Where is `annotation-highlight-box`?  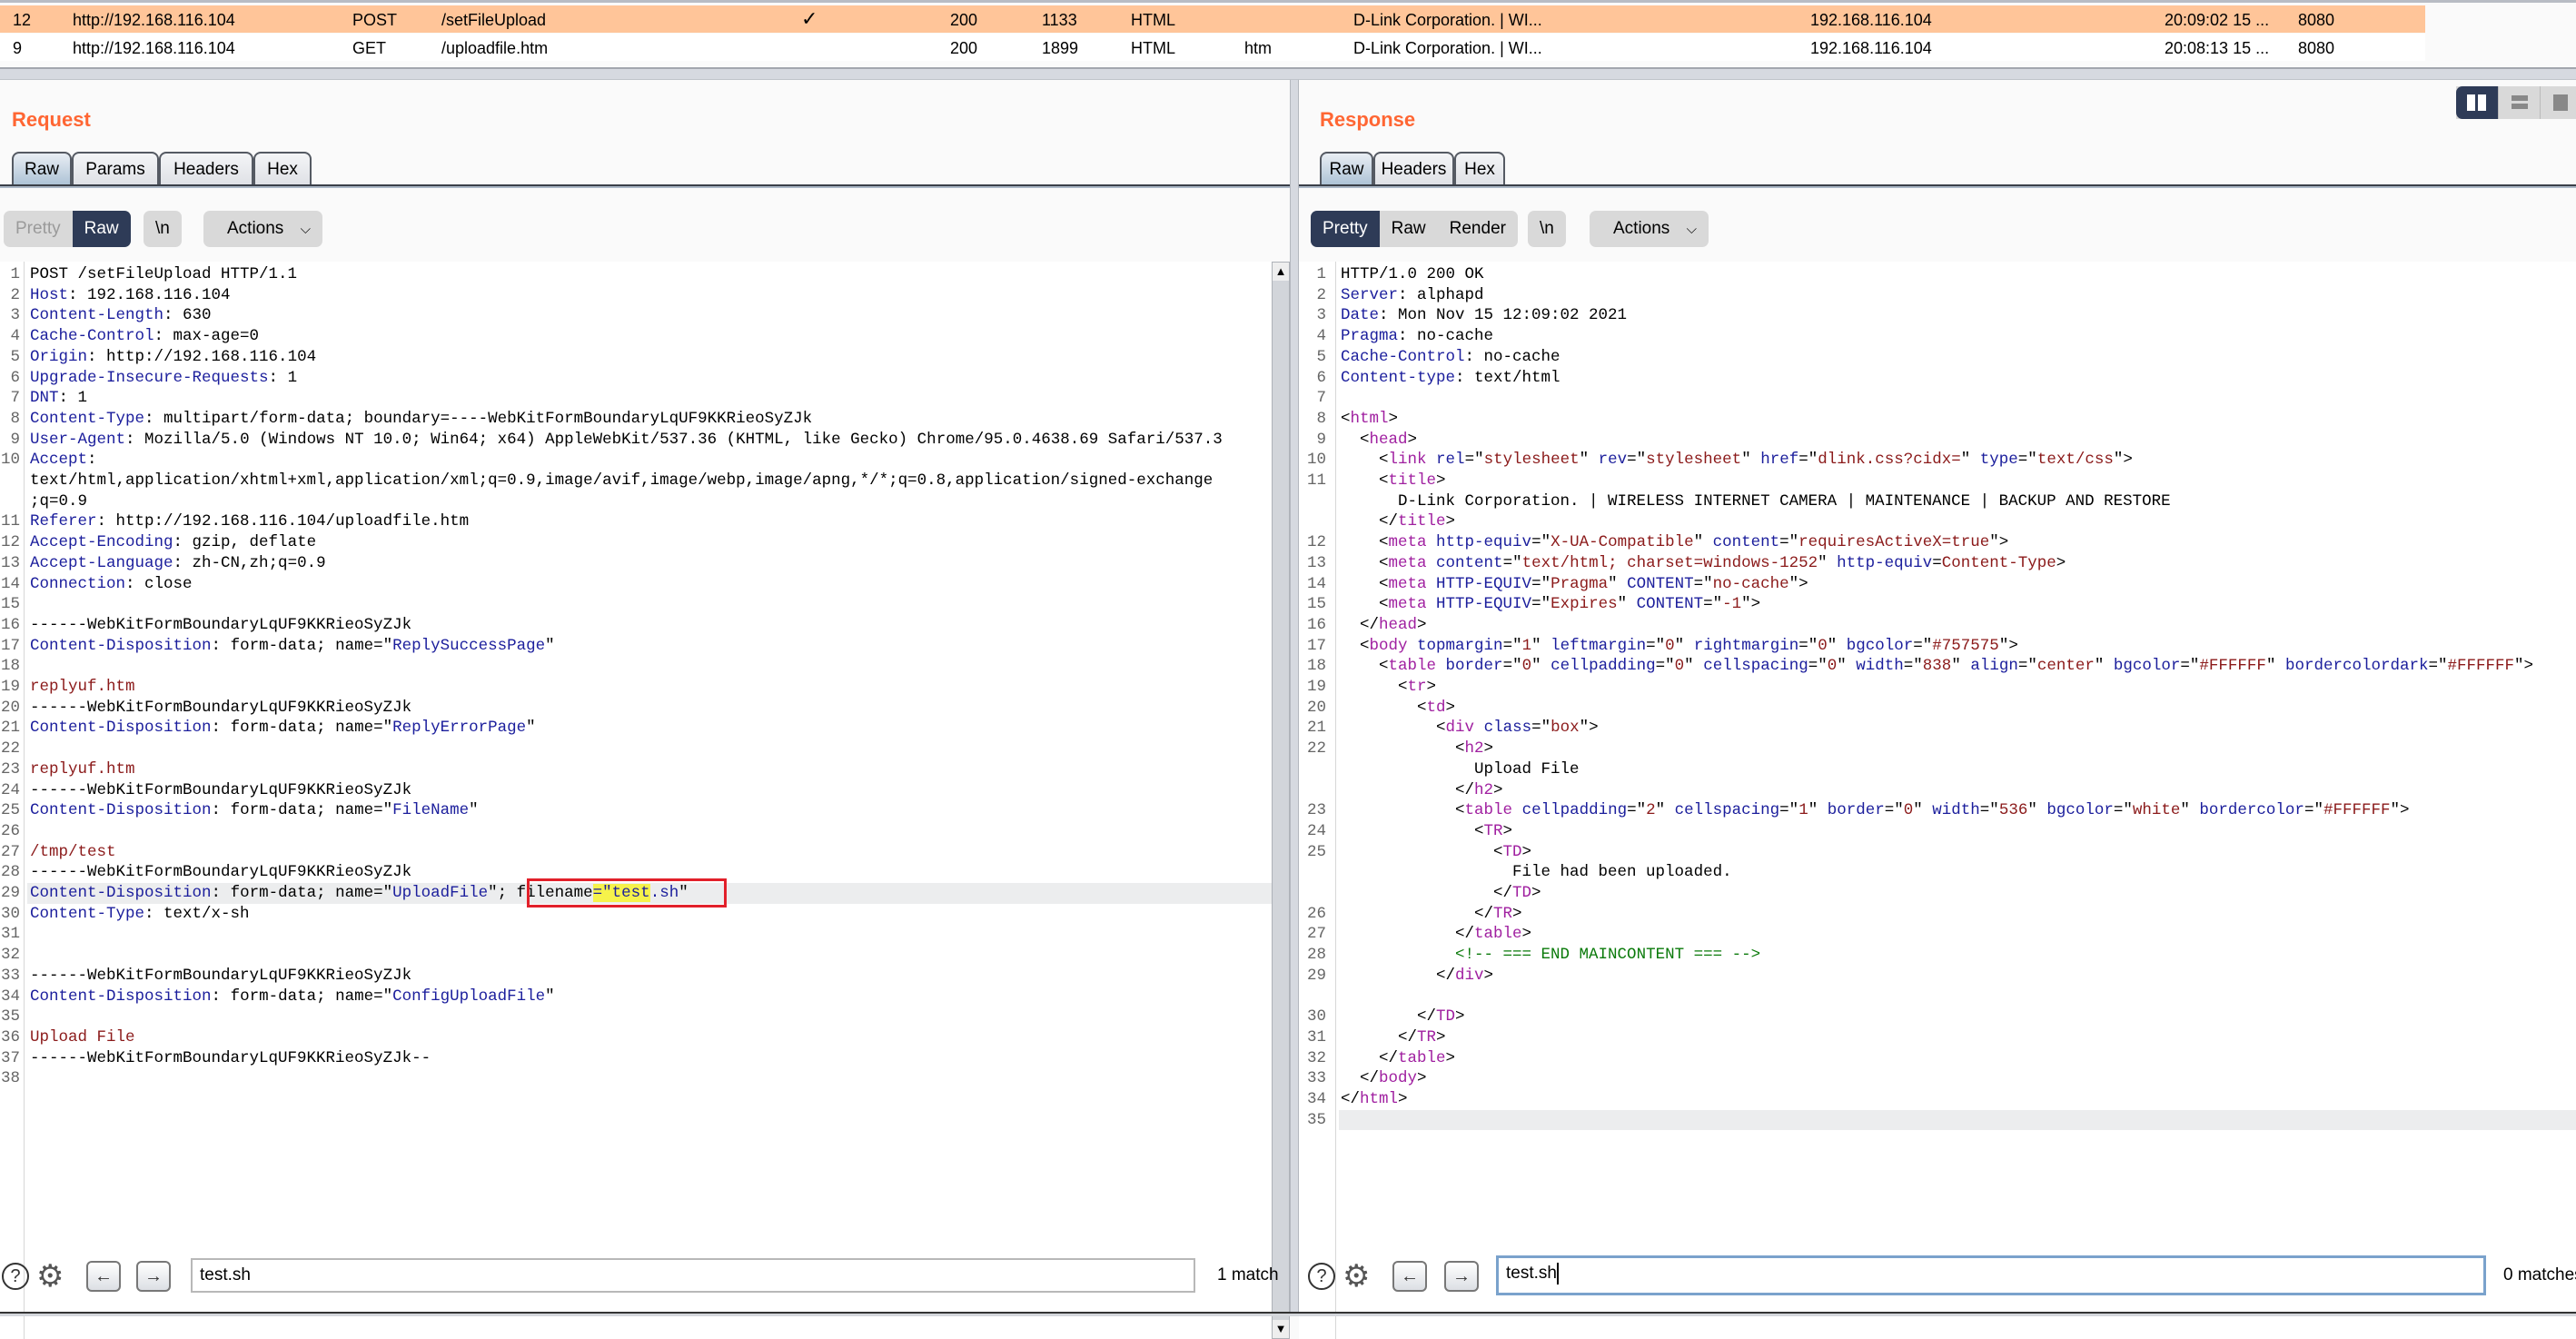
annotation-highlight-box is located at coordinates (627, 893).